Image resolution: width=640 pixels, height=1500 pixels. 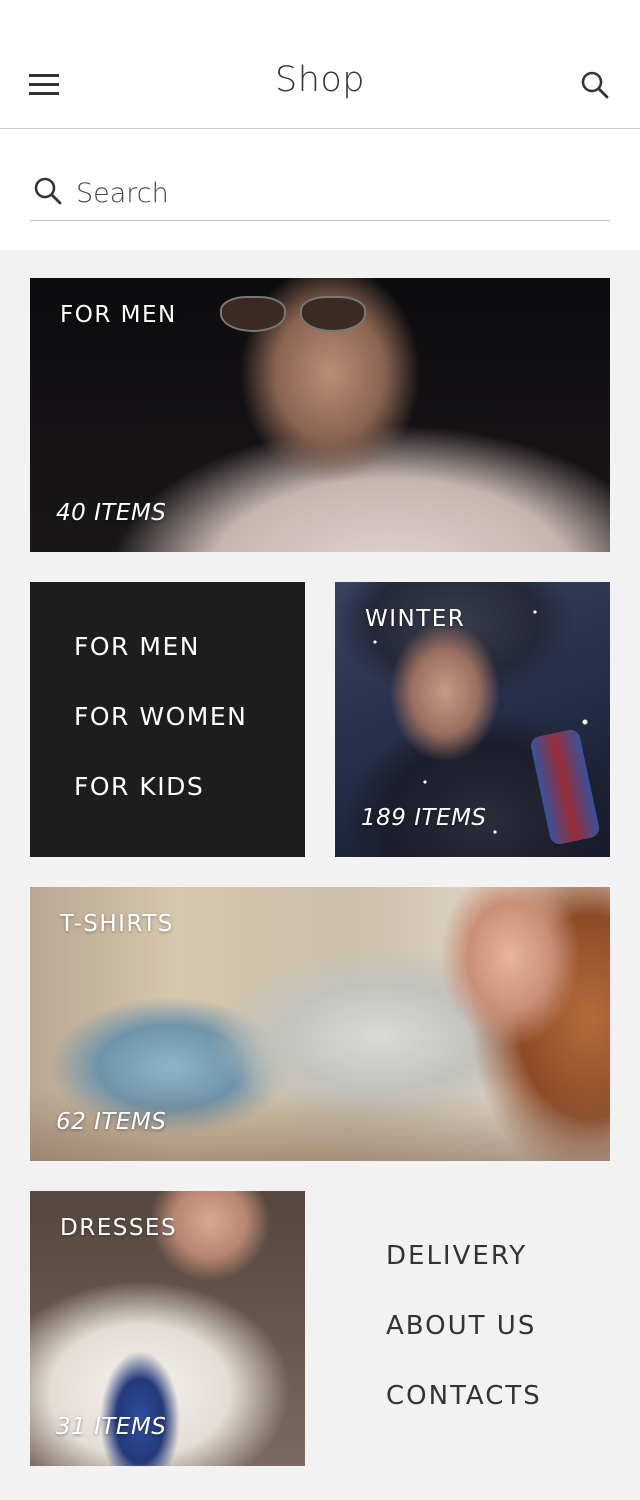 What do you see at coordinates (320, 80) in the screenshot?
I see `page-title: Shop` at bounding box center [320, 80].